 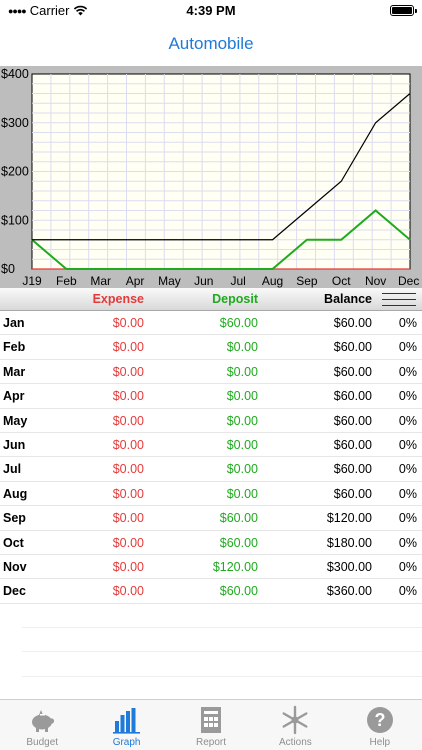 I want to click on piggy-bank-icon, so click(x=43, y=721).